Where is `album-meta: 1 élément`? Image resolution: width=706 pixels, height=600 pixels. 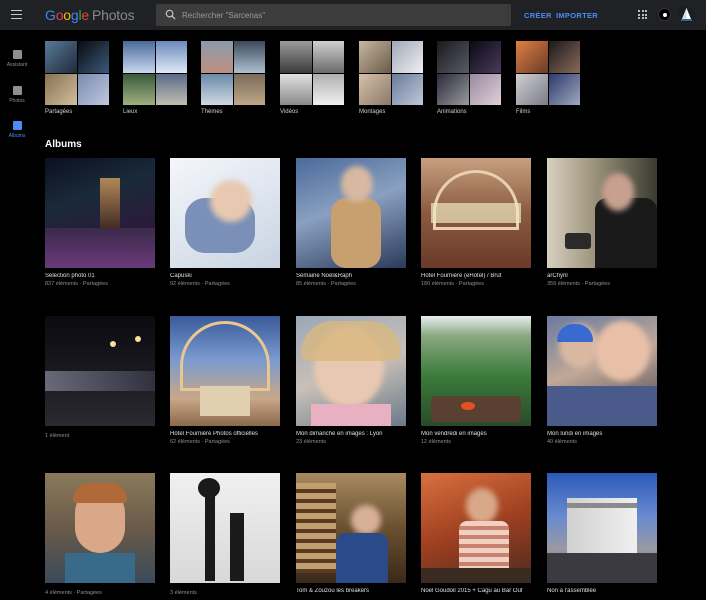
album-meta: 1 élément is located at coordinates (100, 436).